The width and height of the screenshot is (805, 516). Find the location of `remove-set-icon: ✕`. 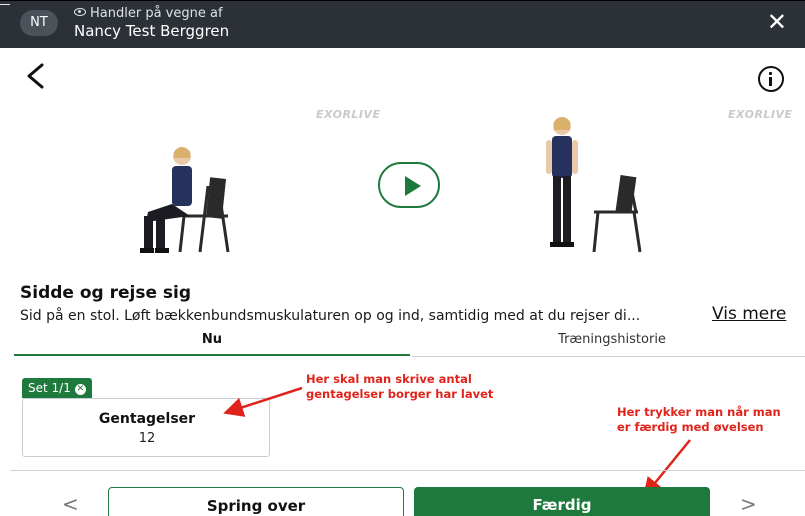

remove-set-icon: ✕ is located at coordinates (80, 389).